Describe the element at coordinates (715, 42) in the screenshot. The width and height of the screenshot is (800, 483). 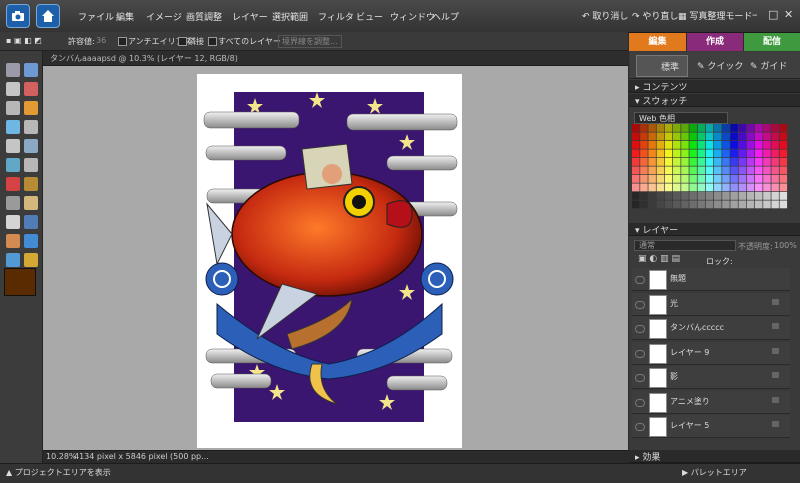
I see `tab-create: 作成` at that location.